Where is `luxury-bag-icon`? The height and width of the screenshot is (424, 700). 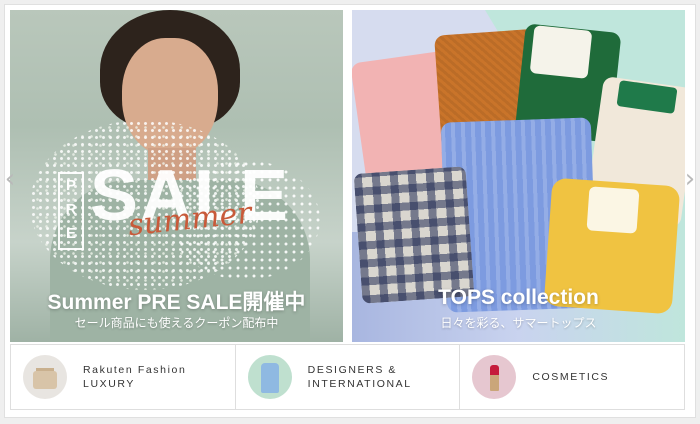
luxury-bag-icon is located at coordinates (45, 377).